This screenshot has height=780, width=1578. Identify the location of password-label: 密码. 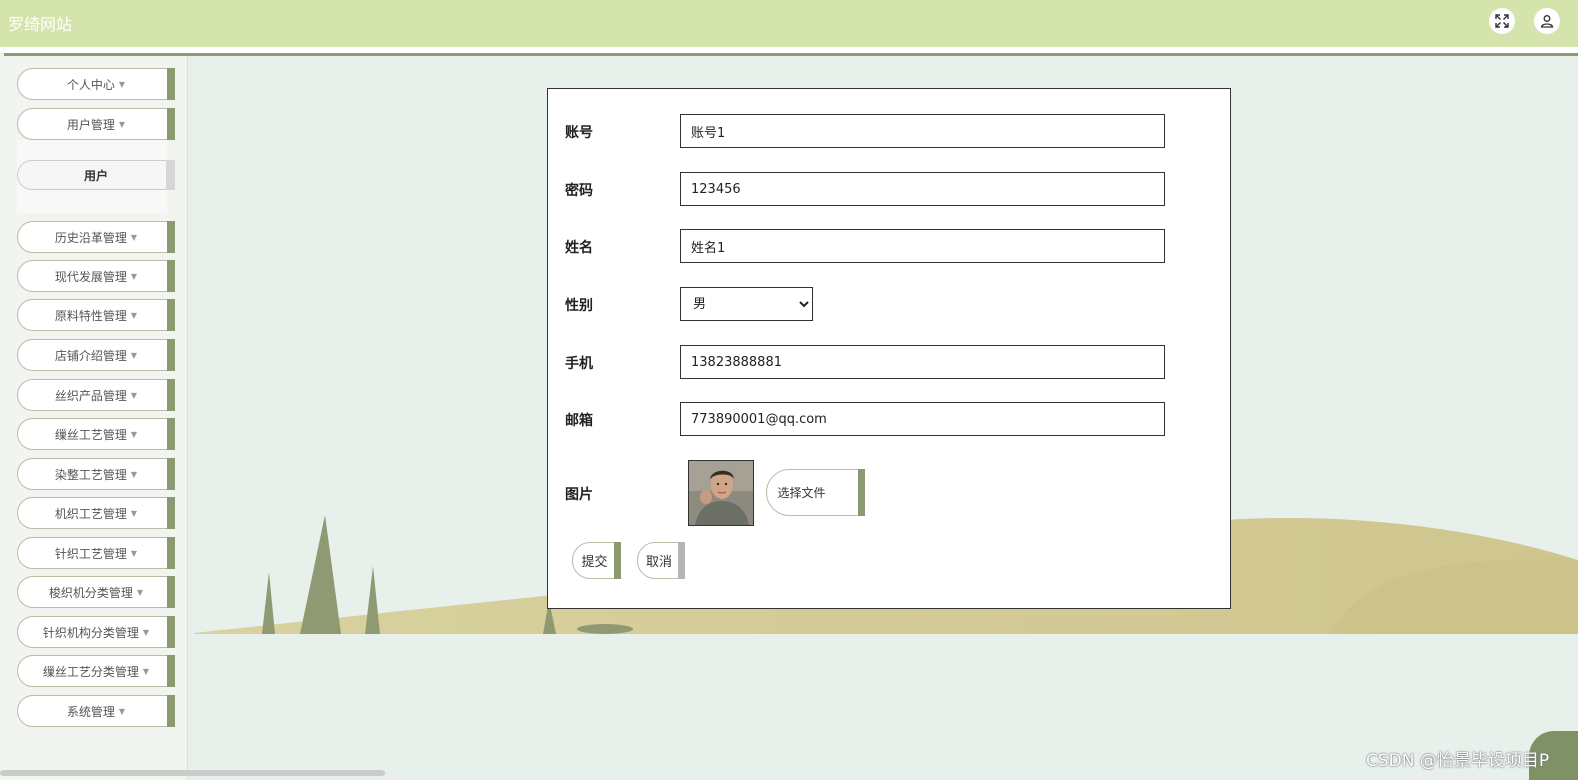
(579, 191).